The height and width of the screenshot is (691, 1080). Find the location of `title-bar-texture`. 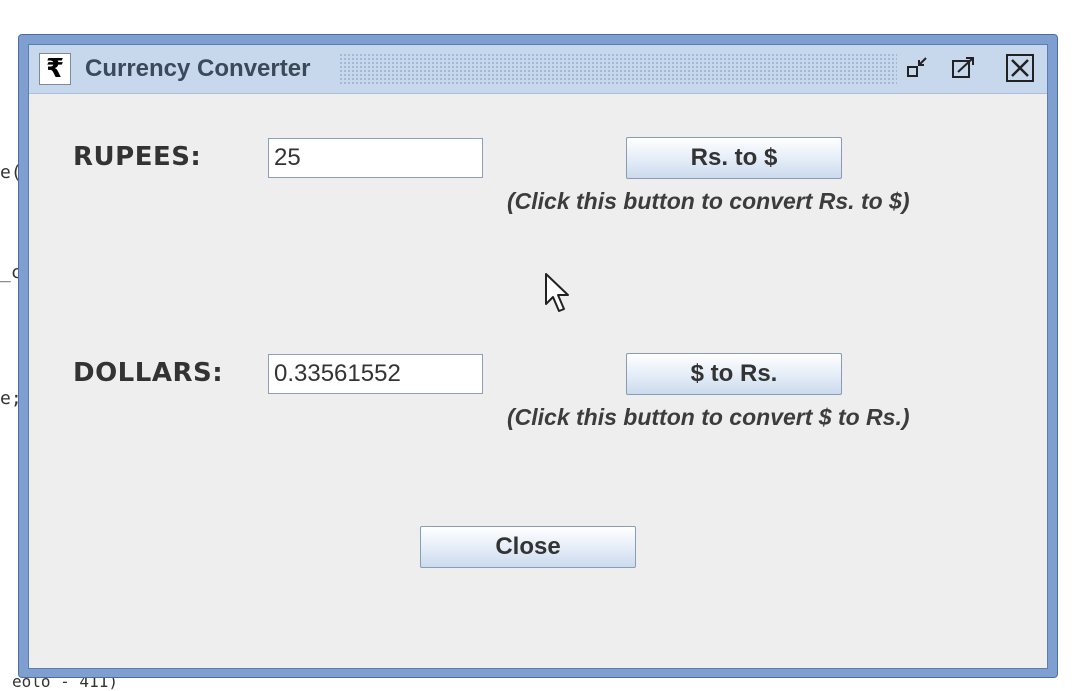

title-bar-texture is located at coordinates (618, 69).